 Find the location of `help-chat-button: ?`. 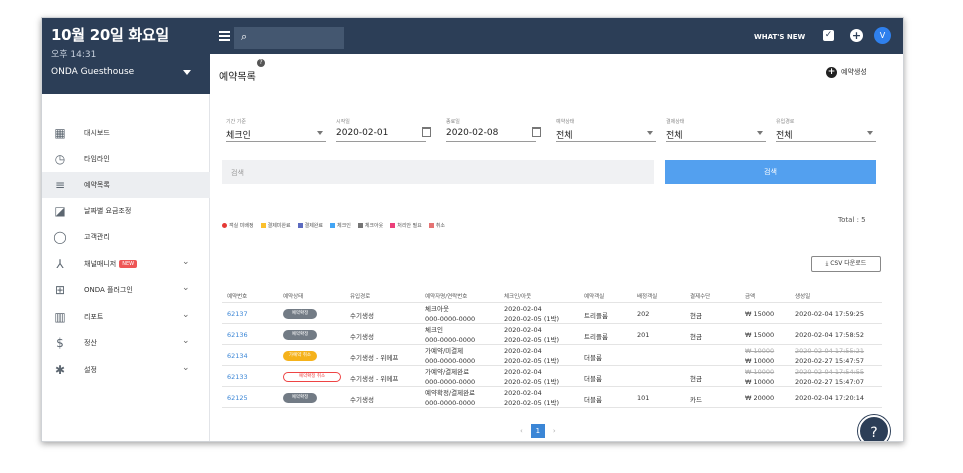

help-chat-button: ? is located at coordinates (874, 428).